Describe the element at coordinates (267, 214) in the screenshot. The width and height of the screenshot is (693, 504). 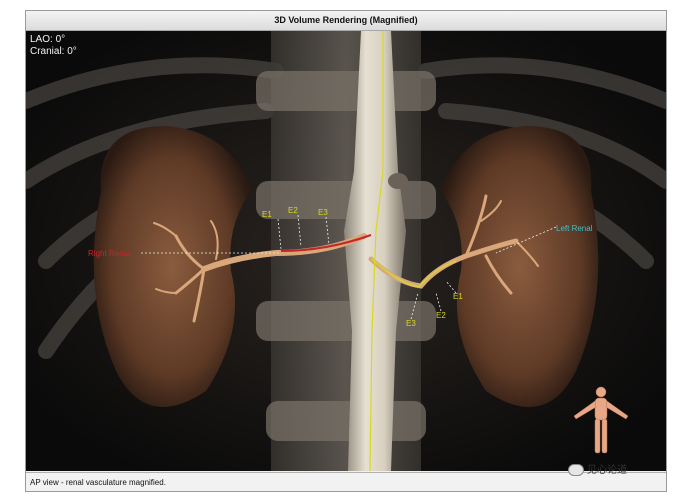
I see `right-e1-label: E1` at that location.